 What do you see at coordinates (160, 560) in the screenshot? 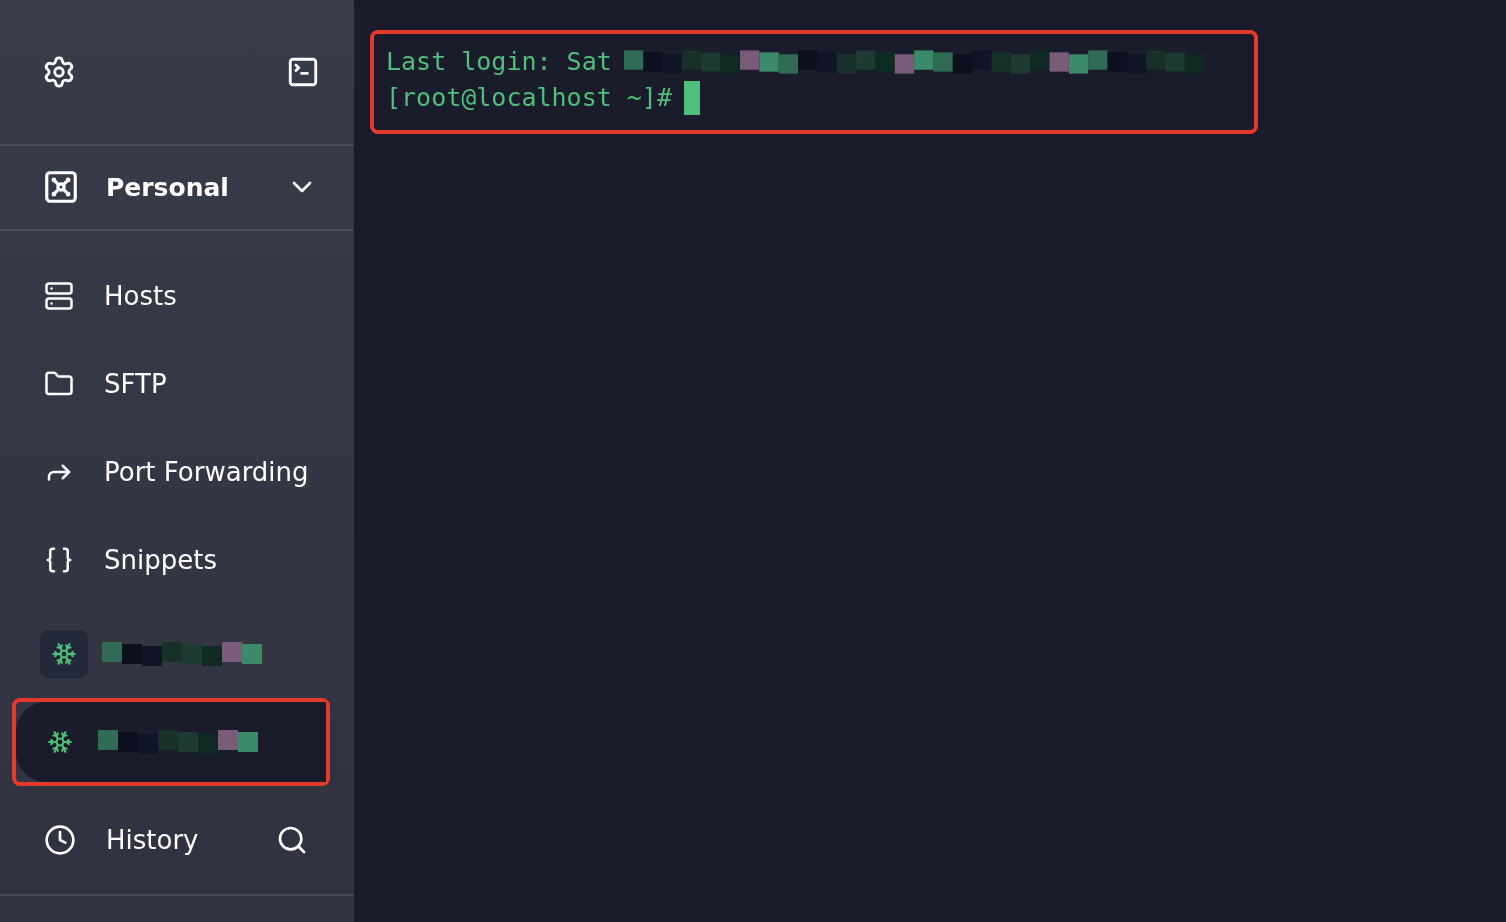
I see `nav-label: Snippets` at bounding box center [160, 560].